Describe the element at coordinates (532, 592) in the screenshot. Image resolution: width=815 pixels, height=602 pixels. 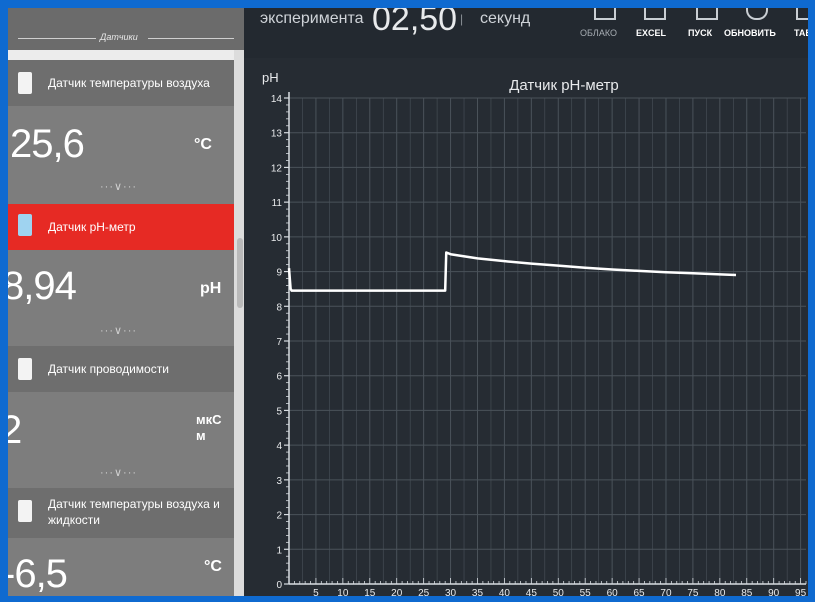
I see `x-tick-label: 45` at that location.